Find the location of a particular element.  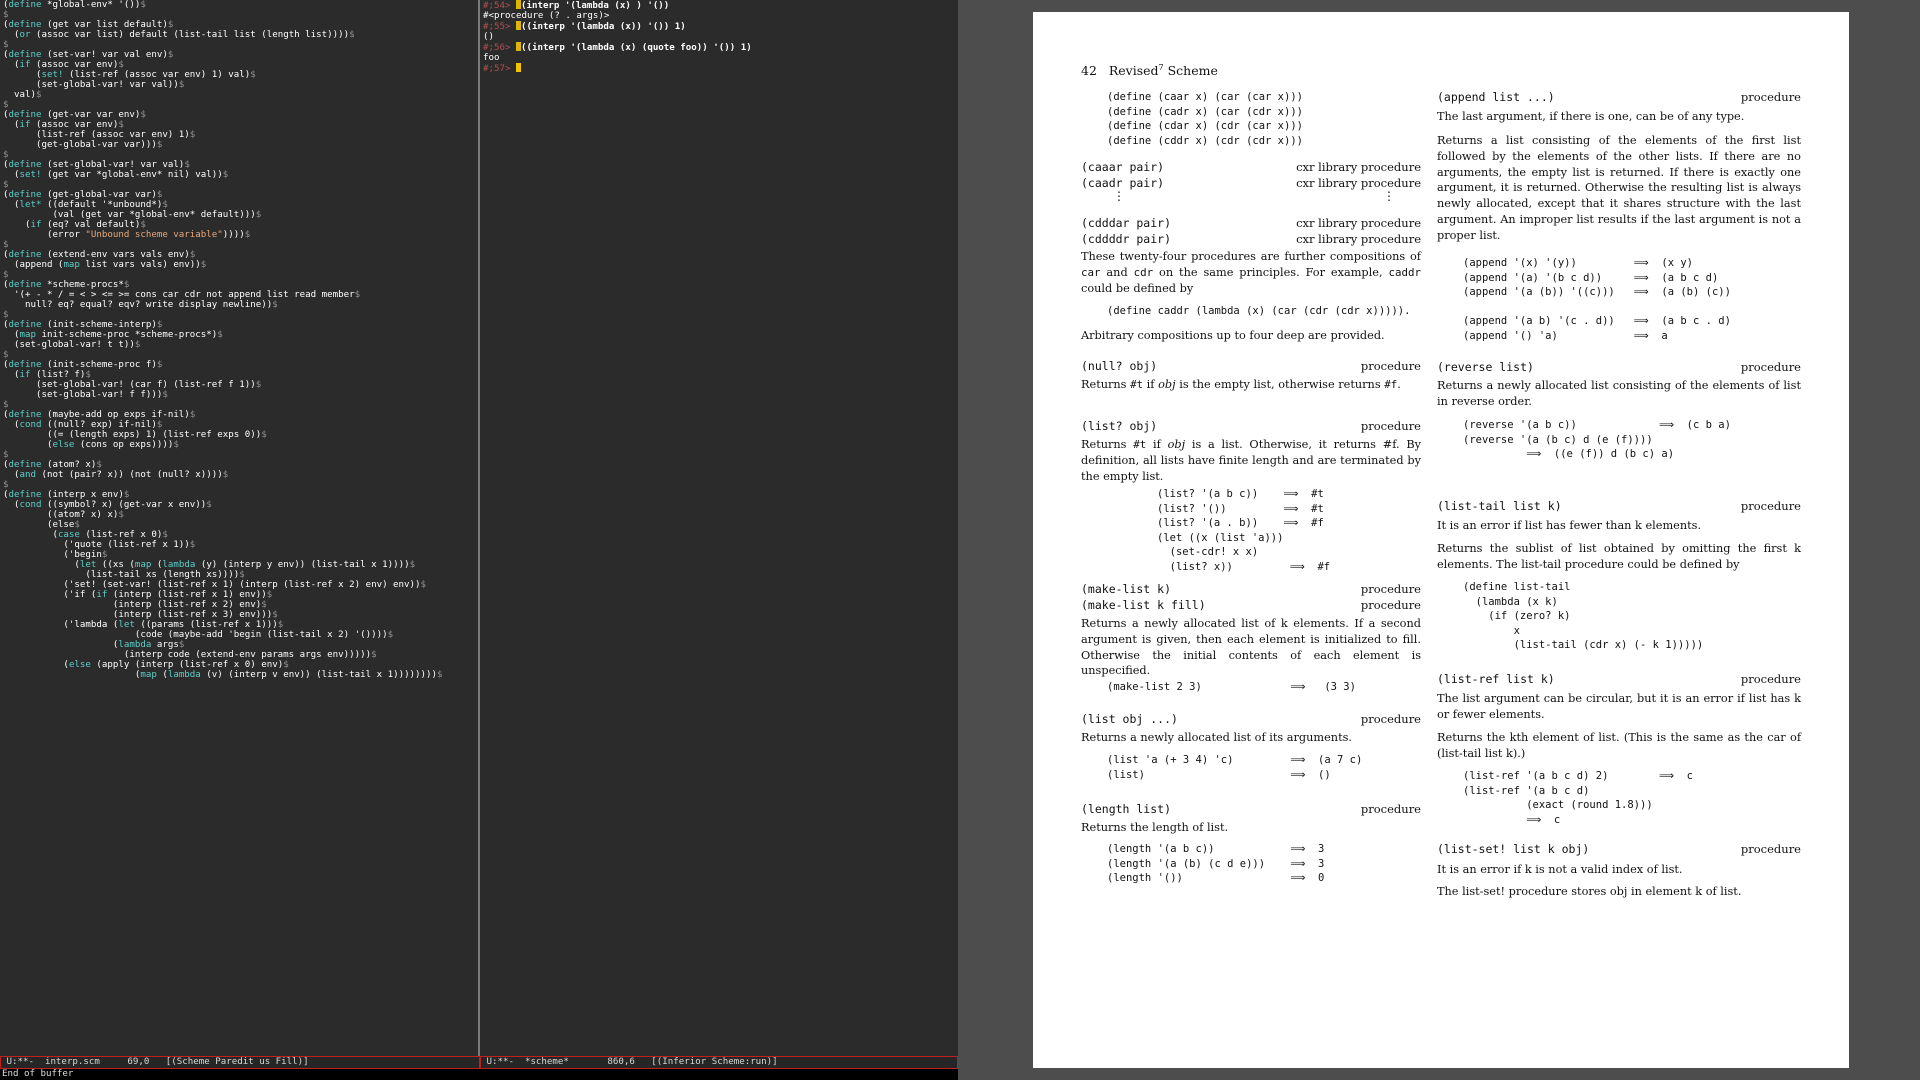

code-line: (val (get var *global-env* default)))$ is located at coordinates (132, 215).